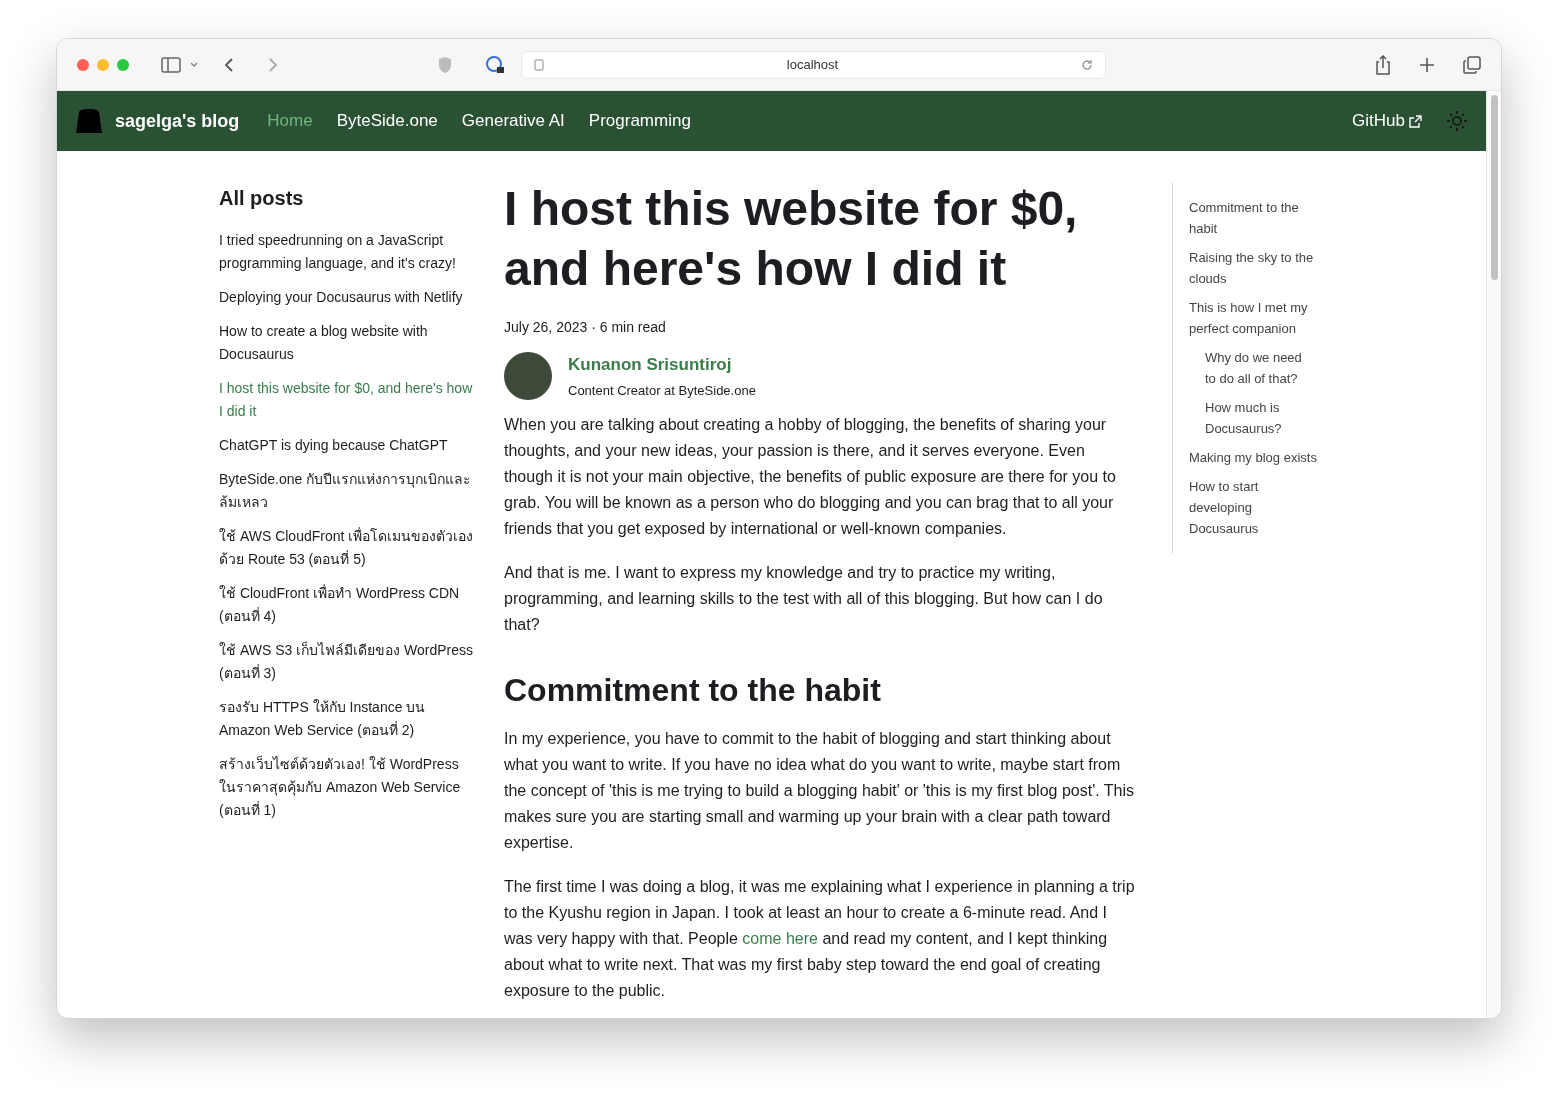 This screenshot has height=1093, width=1558. What do you see at coordinates (1256, 457) in the screenshot?
I see `toc-link: Making my blog exists` at bounding box center [1256, 457].